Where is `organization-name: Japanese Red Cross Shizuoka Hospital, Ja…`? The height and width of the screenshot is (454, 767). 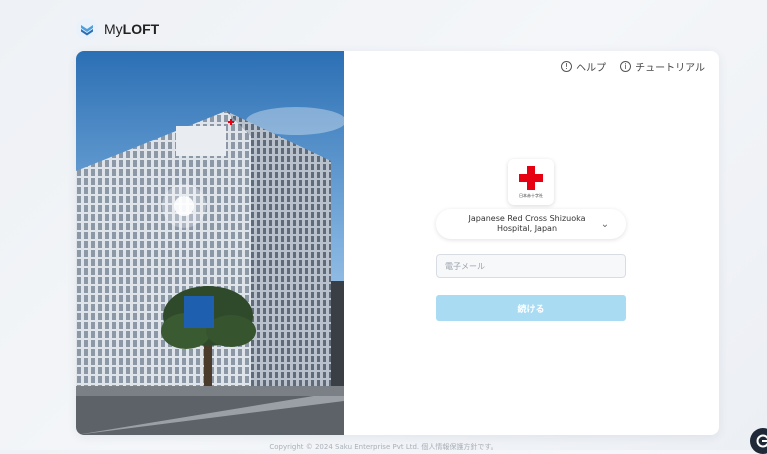 organization-name: Japanese Red Cross Shizuoka Hospital, Ja… is located at coordinates (517, 224).